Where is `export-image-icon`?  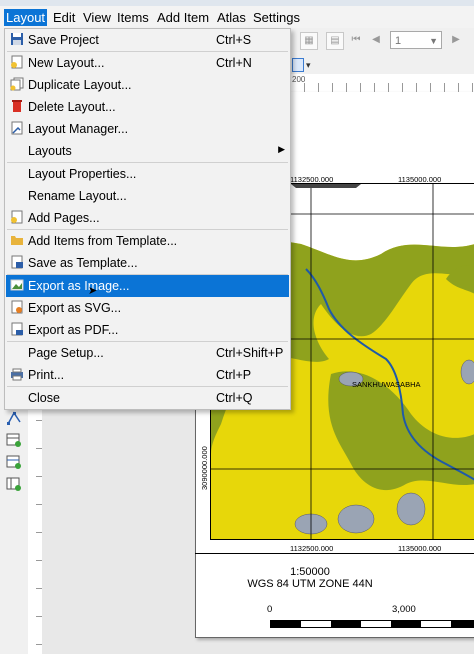
export-image-icon is located at coordinates (17, 285).